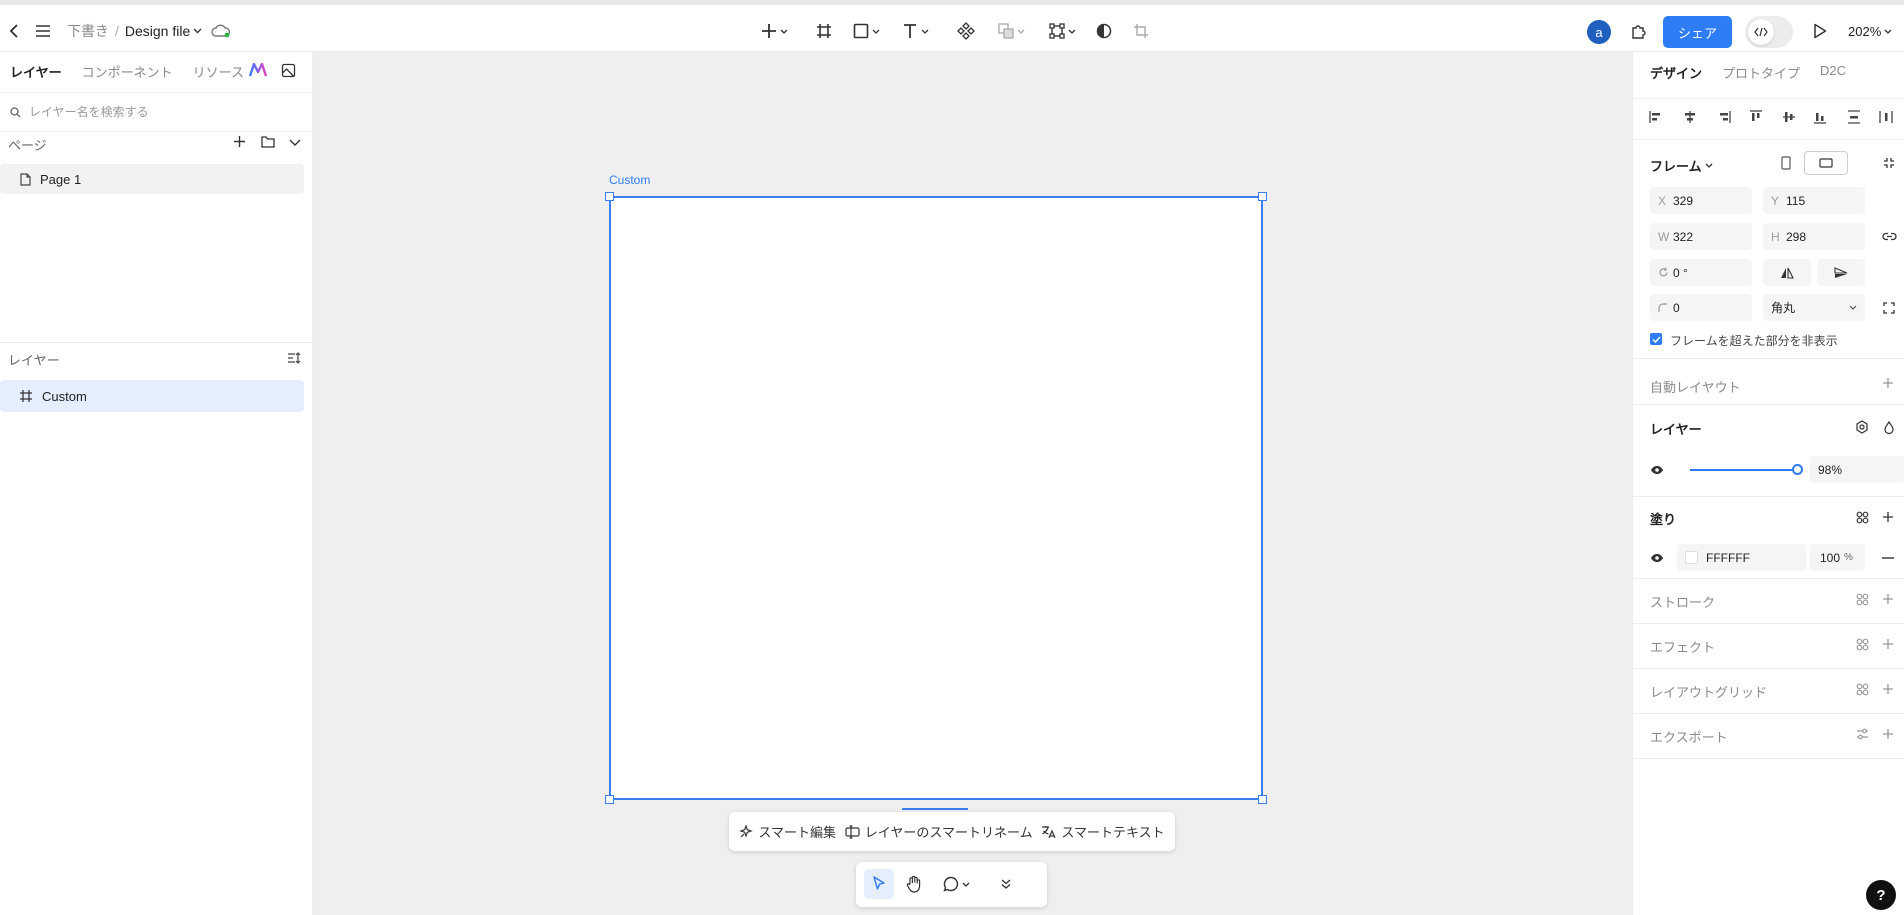  What do you see at coordinates (915, 31) in the screenshot?
I see `text-tool-button` at bounding box center [915, 31].